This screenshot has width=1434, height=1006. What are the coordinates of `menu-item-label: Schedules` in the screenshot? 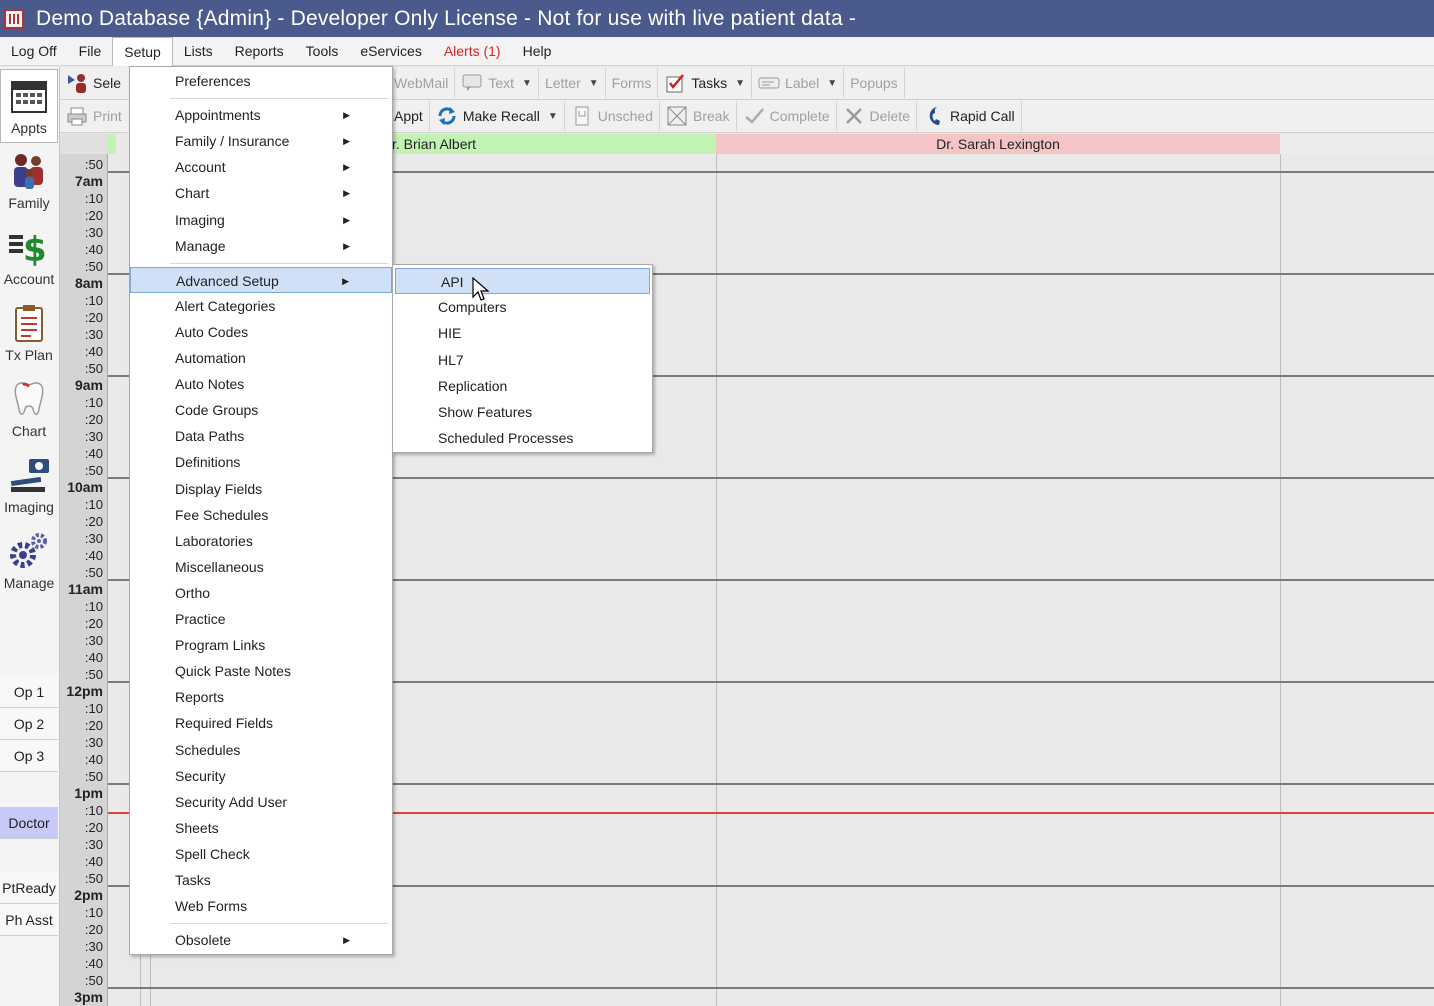 It's located at (208, 749).